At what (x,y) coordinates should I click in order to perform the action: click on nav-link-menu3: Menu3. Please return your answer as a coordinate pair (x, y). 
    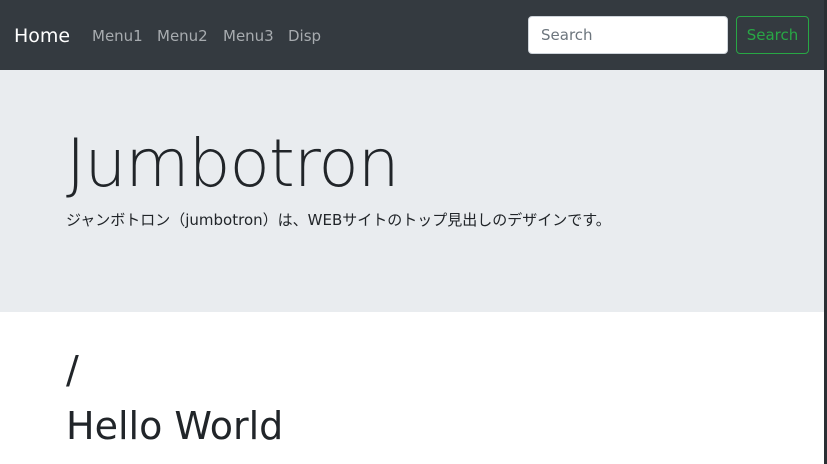
    Looking at the image, I should click on (248, 36).